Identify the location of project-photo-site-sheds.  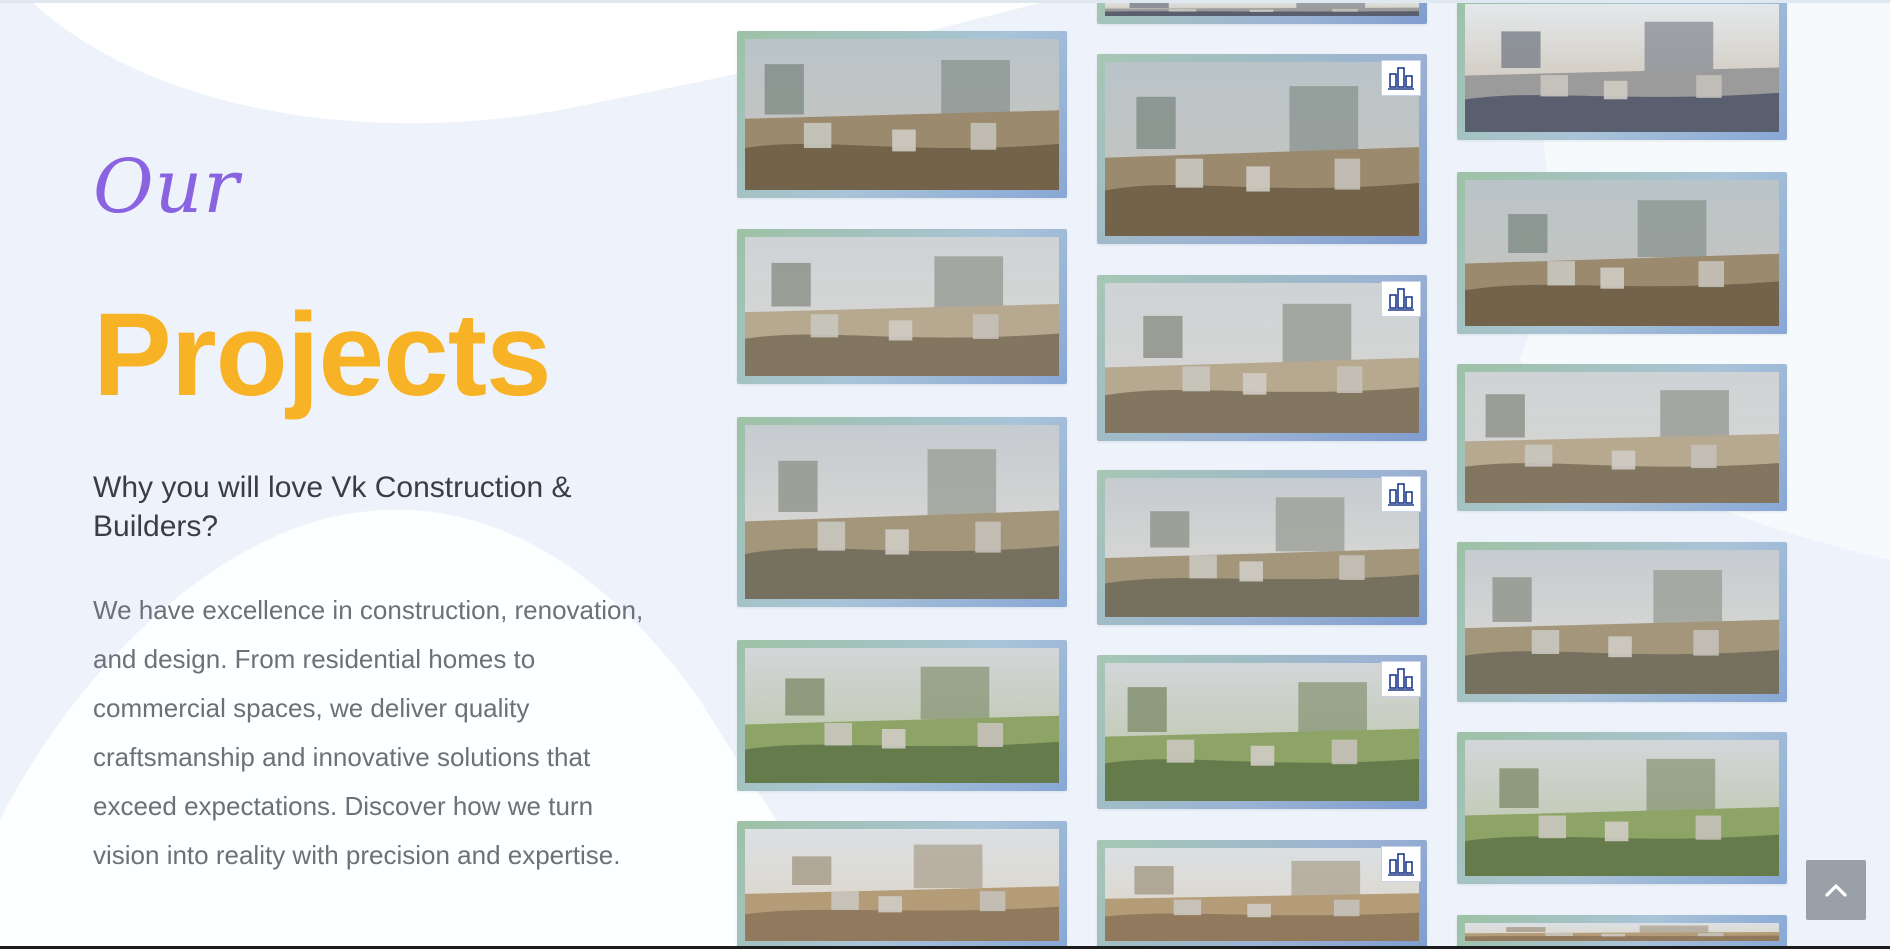
(902, 885).